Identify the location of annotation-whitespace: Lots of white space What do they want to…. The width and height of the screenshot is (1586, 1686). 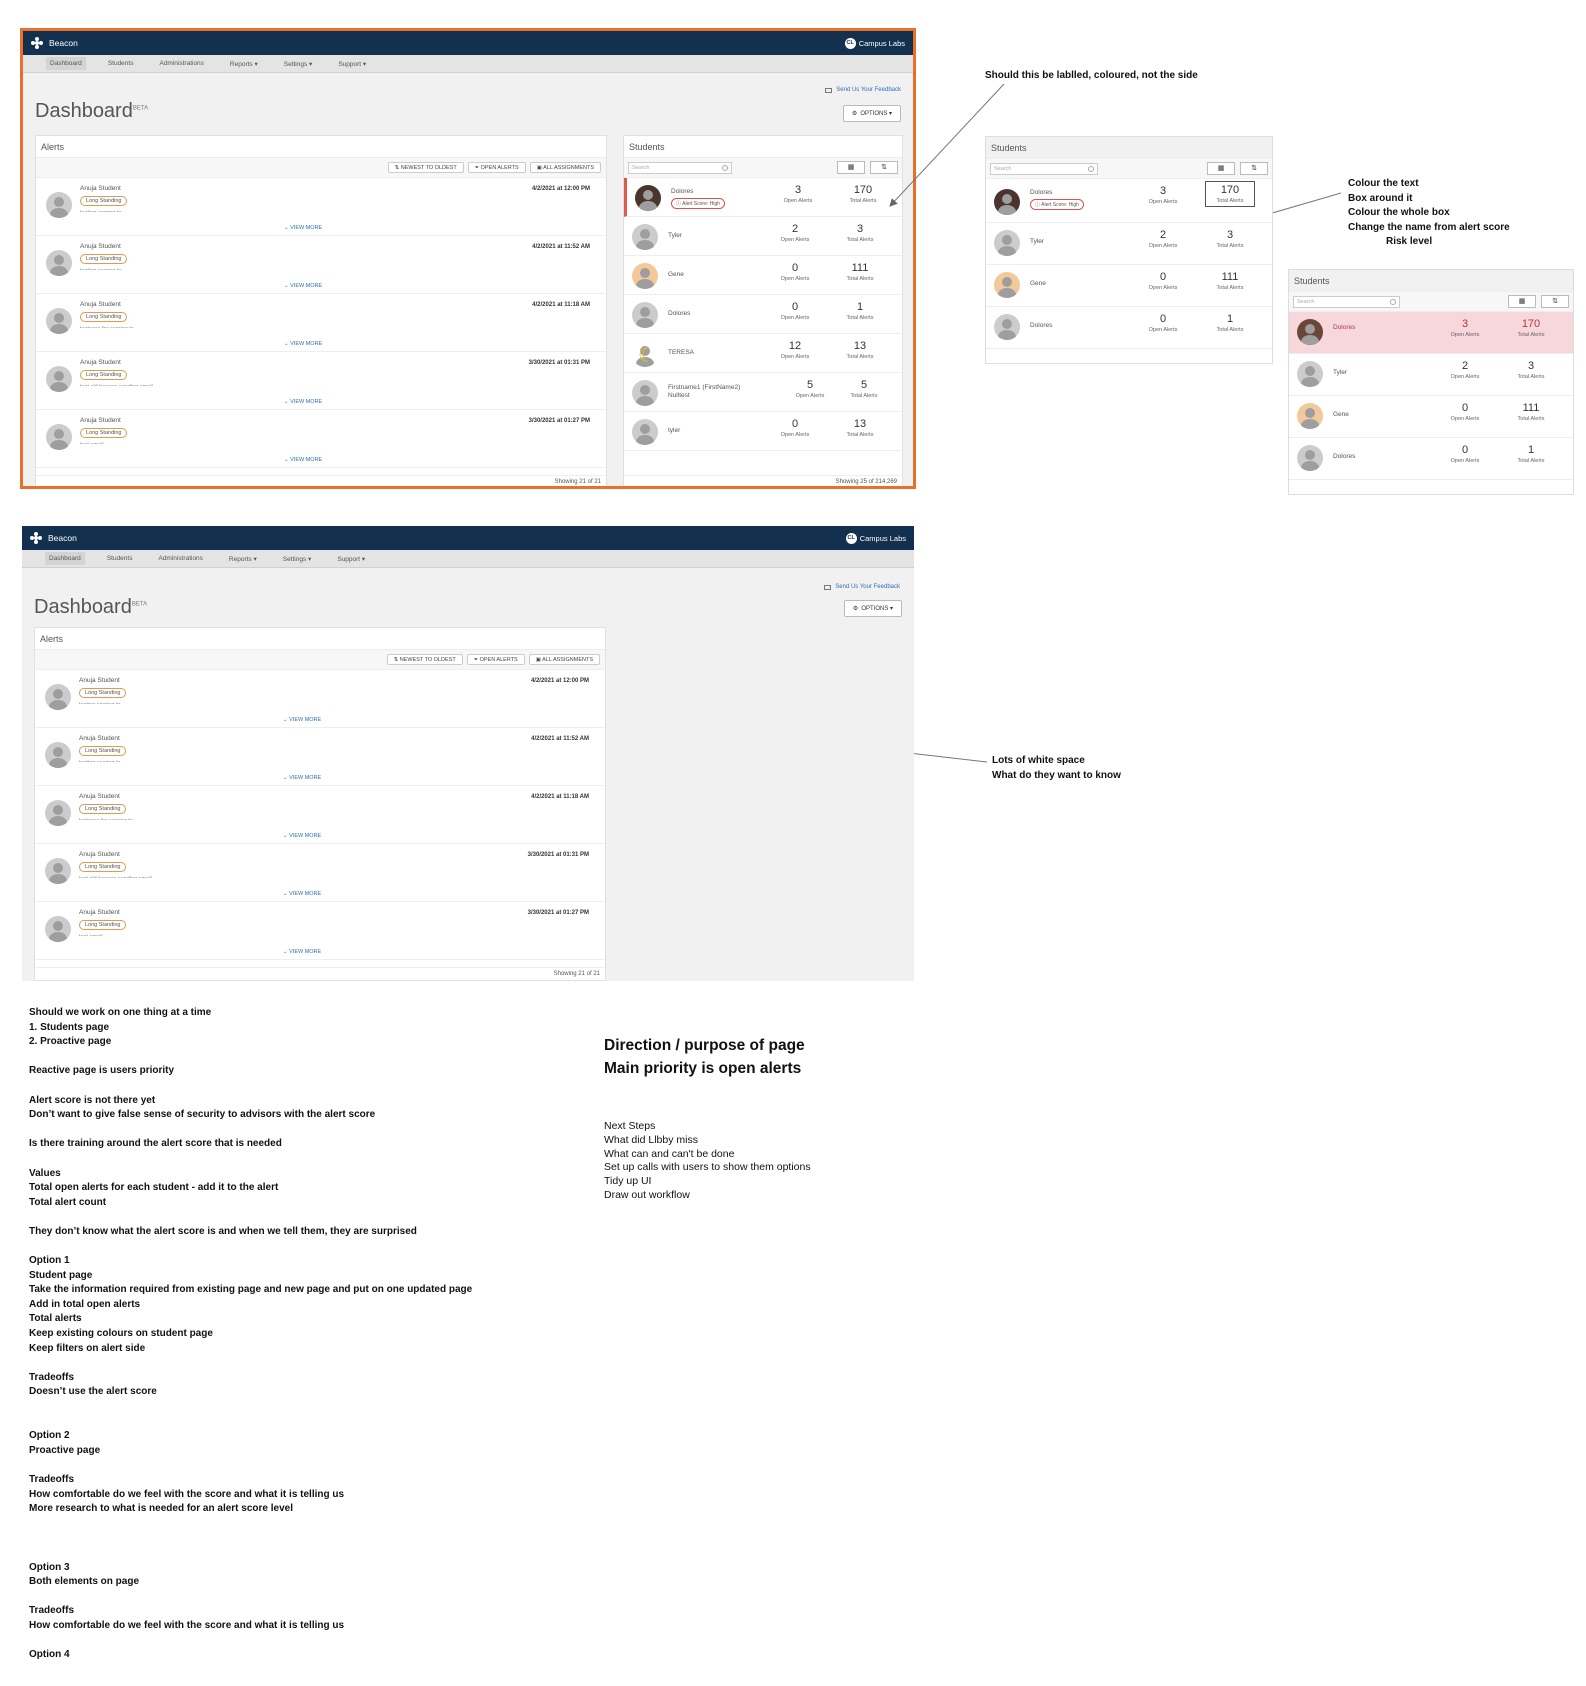
(1056, 768).